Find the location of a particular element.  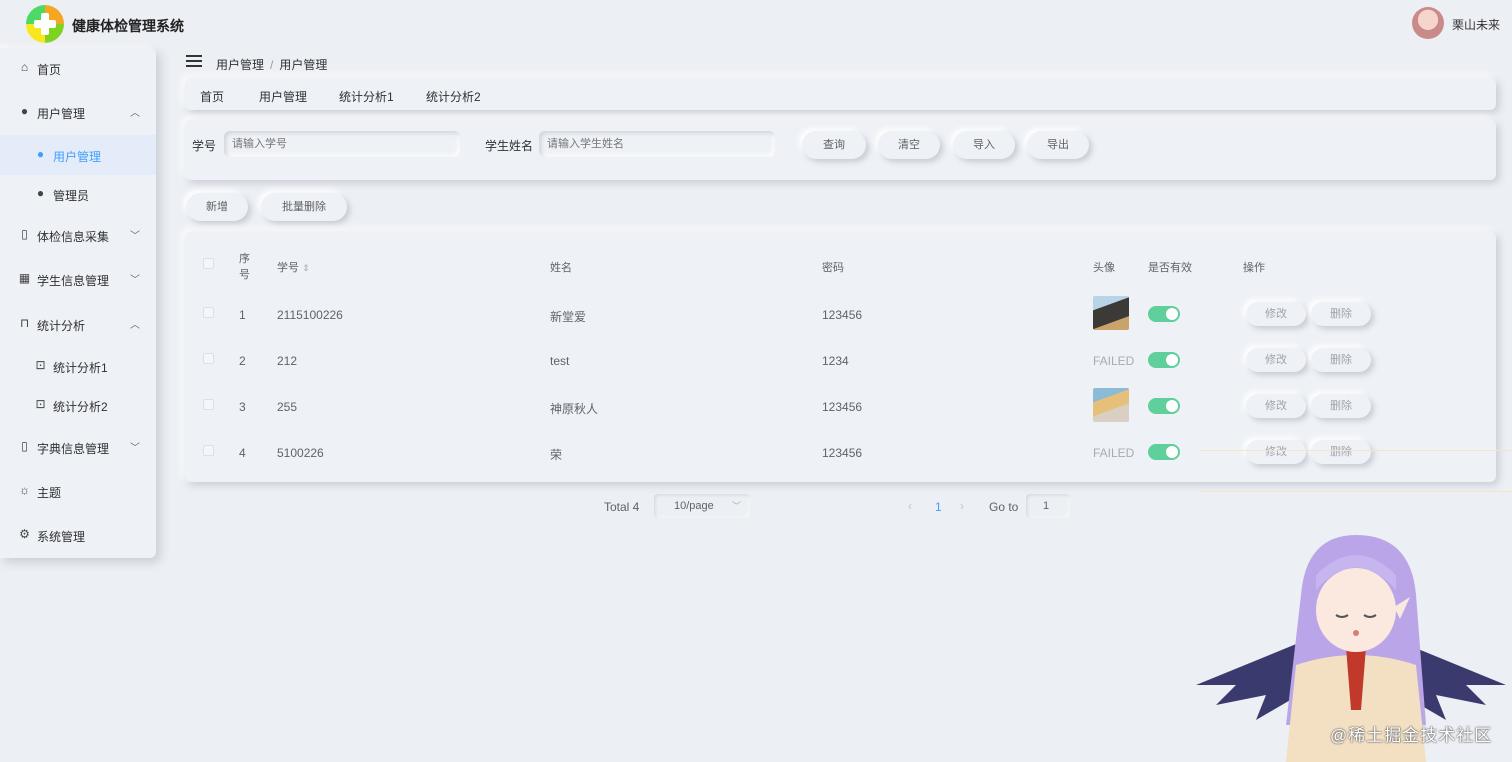

column-header-student-id: 学号 ⇕ is located at coordinates (293, 267).